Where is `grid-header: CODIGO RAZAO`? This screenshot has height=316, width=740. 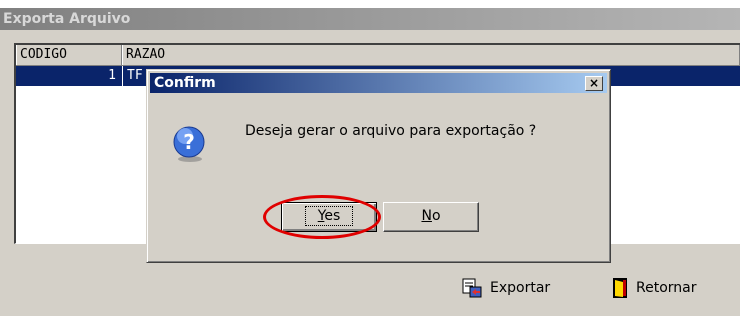 grid-header: CODIGO RAZAO is located at coordinates (378, 55).